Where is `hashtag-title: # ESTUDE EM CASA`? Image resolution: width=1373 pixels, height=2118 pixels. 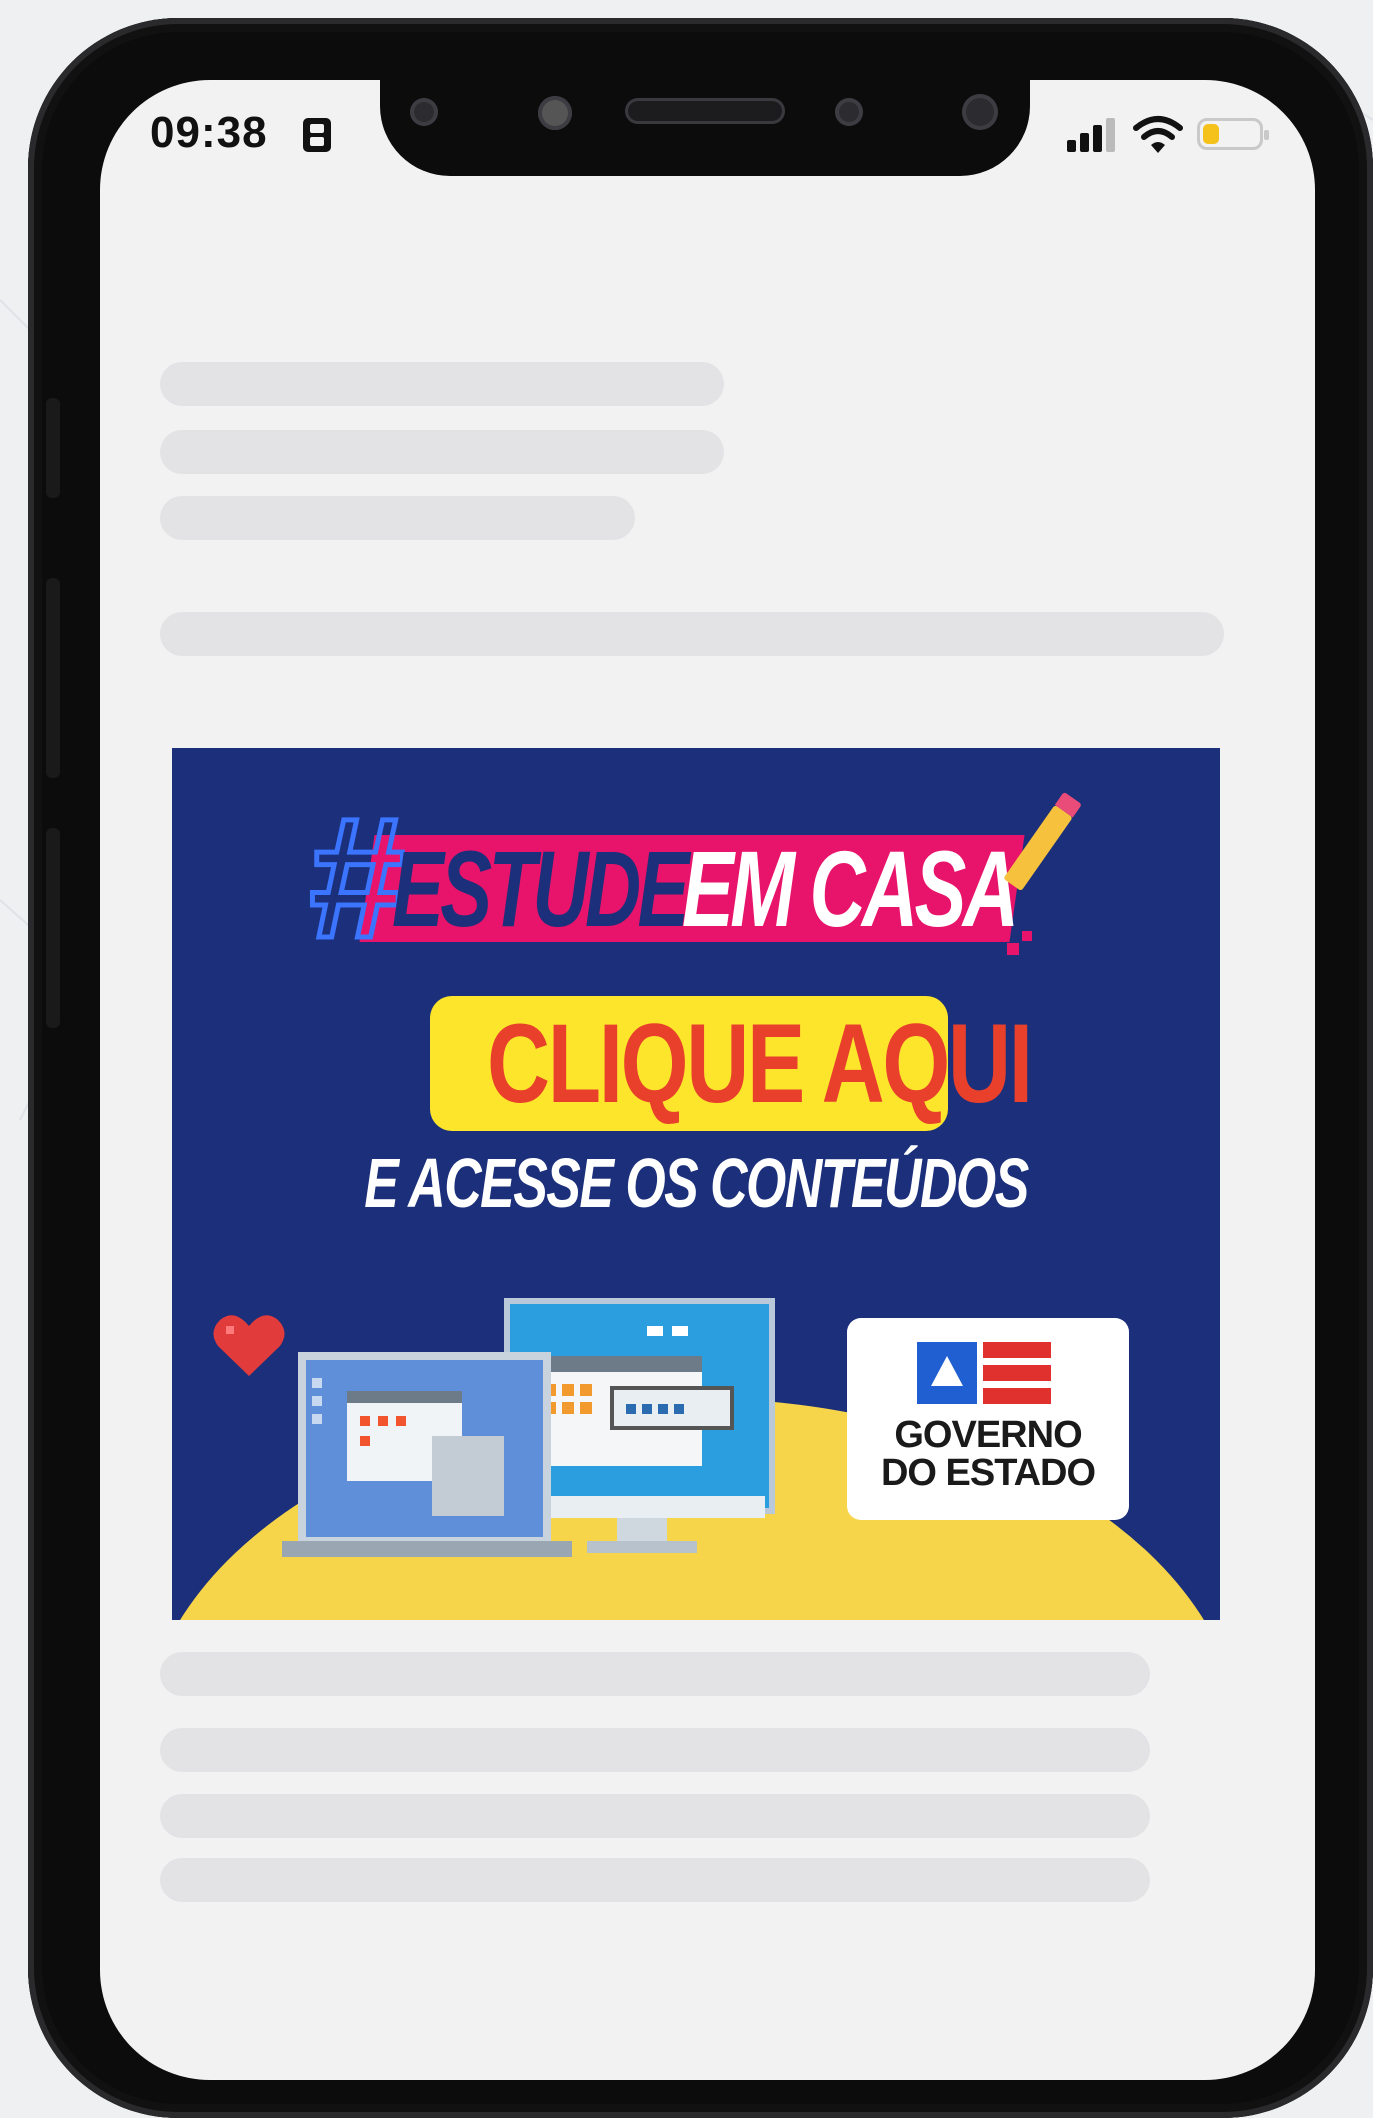 hashtag-title: # ESTUDE EM CASA is located at coordinates (706, 878).